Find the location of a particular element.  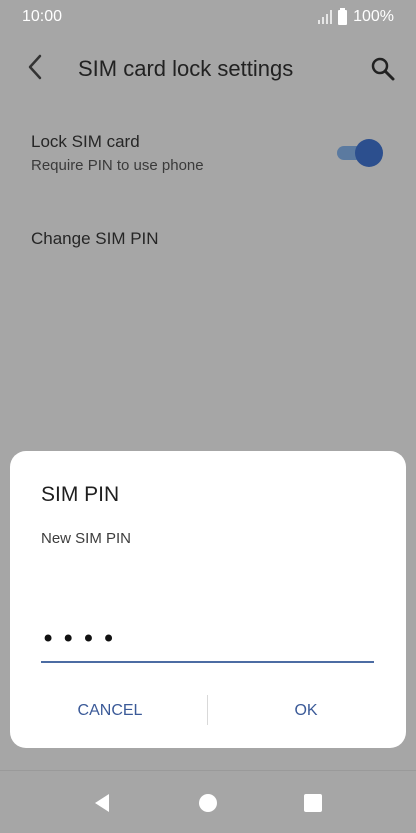

lock-sim-title: Lock SIM card is located at coordinates (85, 141).